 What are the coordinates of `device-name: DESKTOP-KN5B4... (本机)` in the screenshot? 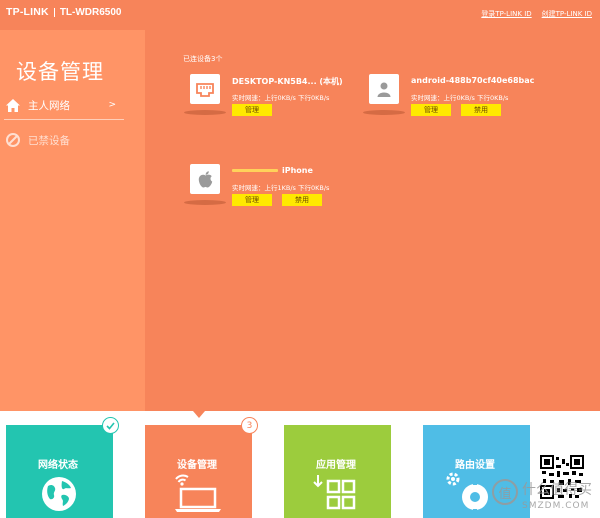 It's located at (287, 81).